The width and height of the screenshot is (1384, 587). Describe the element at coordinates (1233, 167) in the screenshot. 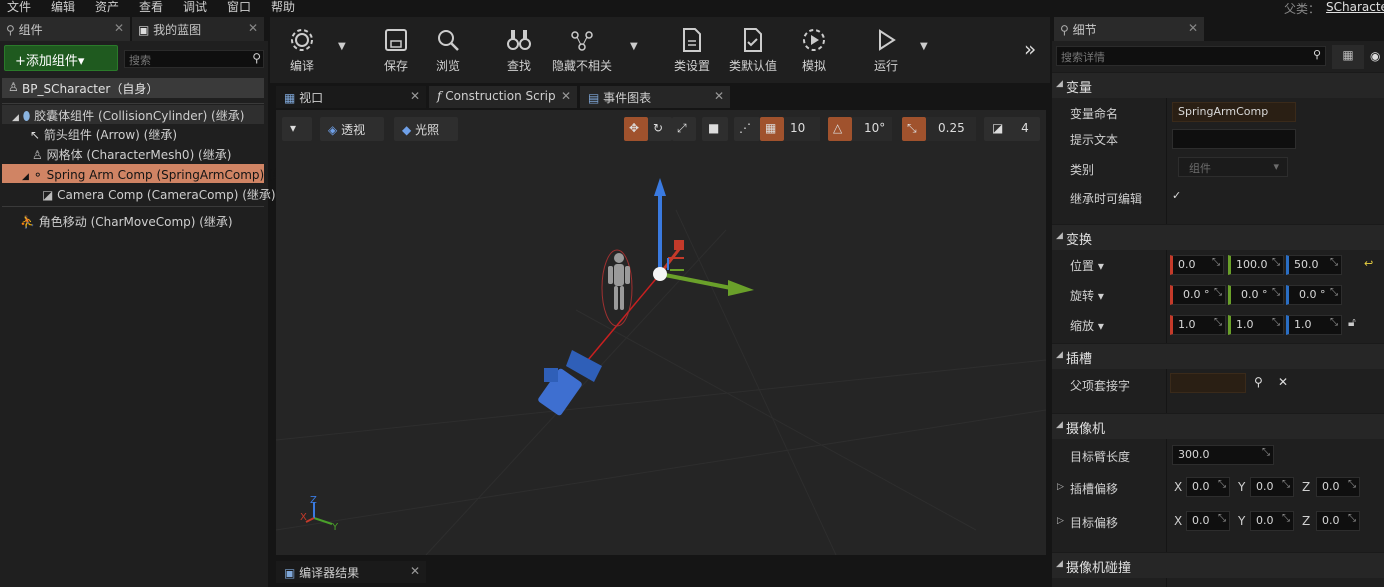

I see `category-select: 组件 ▾` at that location.